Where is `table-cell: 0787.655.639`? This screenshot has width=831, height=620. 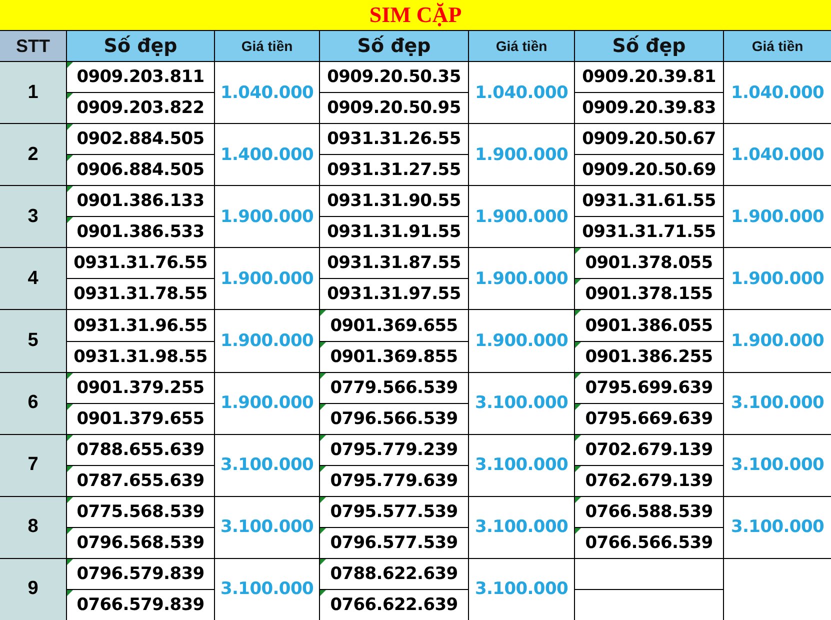 table-cell: 0787.655.639 is located at coordinates (140, 481).